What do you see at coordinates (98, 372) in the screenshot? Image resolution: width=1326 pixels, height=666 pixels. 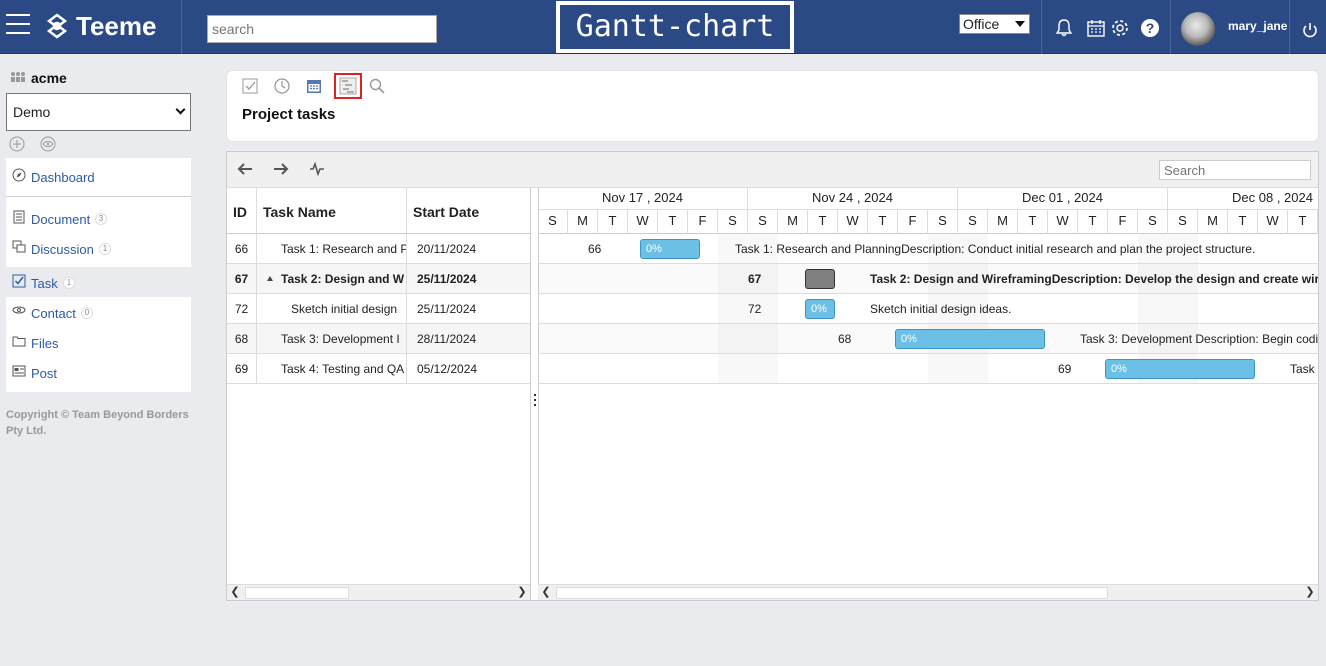 I see `sidebar-item-post: Post` at bounding box center [98, 372].